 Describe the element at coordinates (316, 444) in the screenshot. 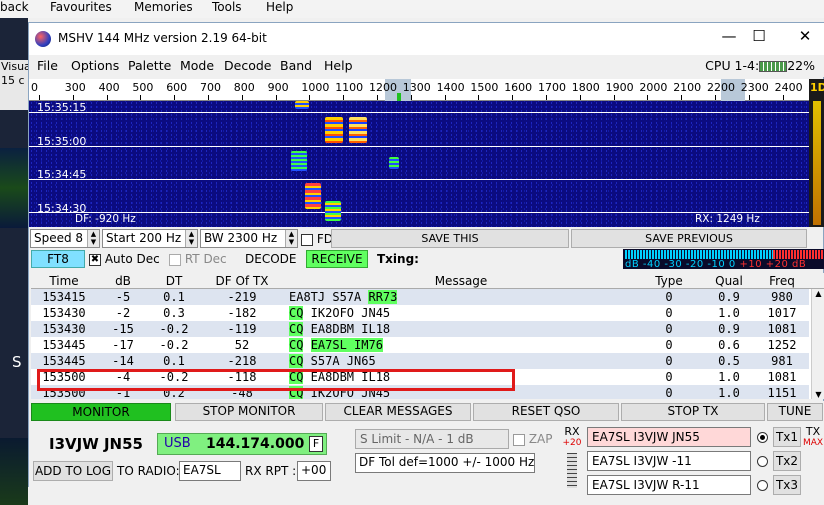

I see `f-button: F` at that location.